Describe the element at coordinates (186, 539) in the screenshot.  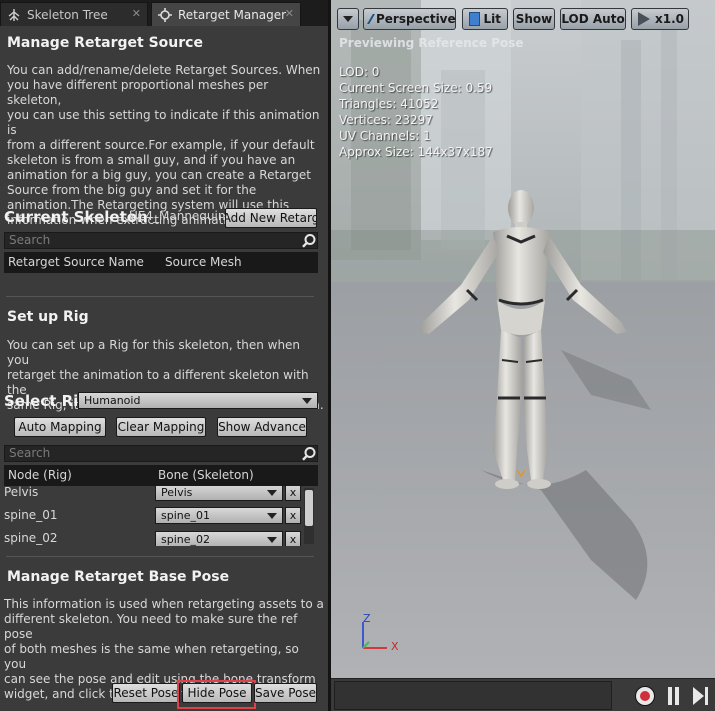
I see `bone-select-value: spine_02` at that location.